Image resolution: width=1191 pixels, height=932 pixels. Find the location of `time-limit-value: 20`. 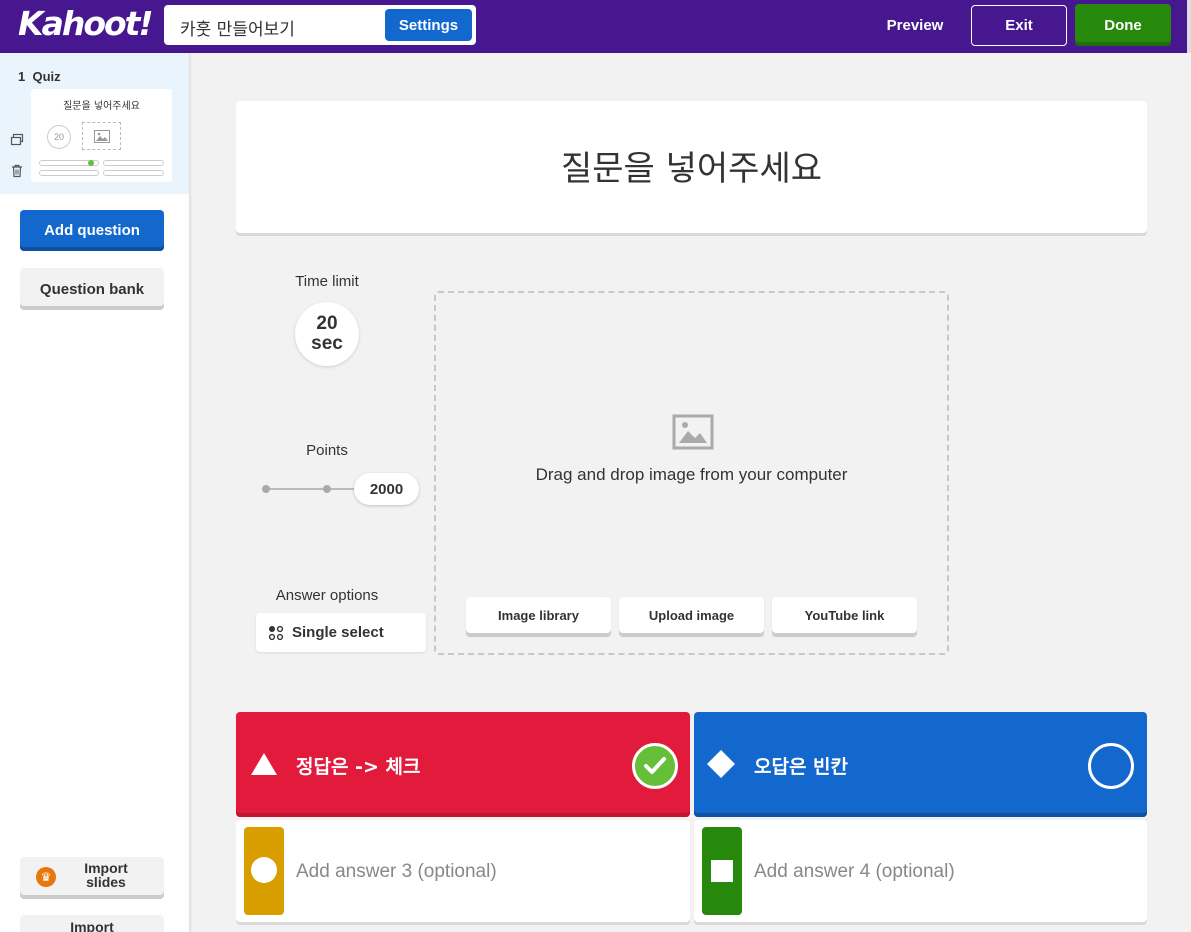

time-limit-value: 20 is located at coordinates (327, 323).